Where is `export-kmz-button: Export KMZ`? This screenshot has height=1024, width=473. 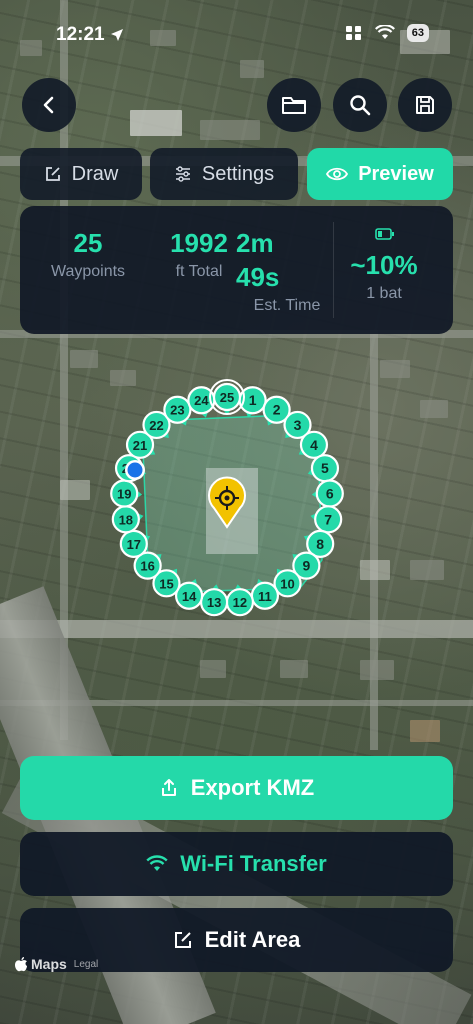 export-kmz-button: Export KMZ is located at coordinates (236, 788).